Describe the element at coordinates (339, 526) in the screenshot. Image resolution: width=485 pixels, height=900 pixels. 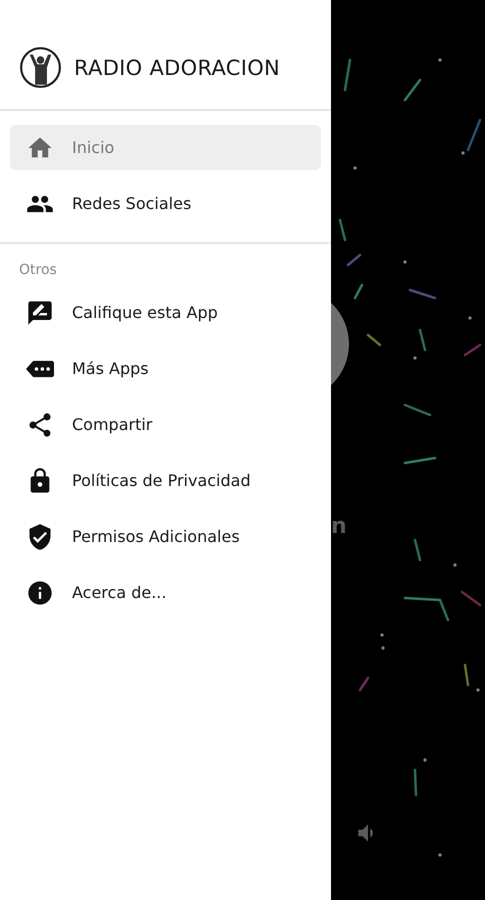
I see `station-name: n` at that location.